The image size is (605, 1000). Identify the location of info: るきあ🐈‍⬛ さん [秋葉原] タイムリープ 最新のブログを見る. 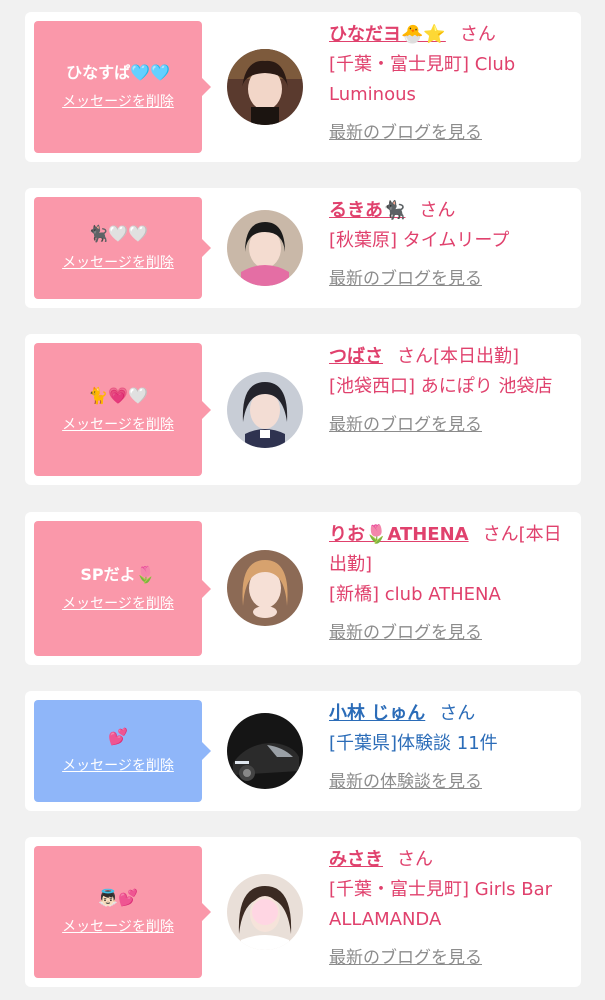
(449, 245).